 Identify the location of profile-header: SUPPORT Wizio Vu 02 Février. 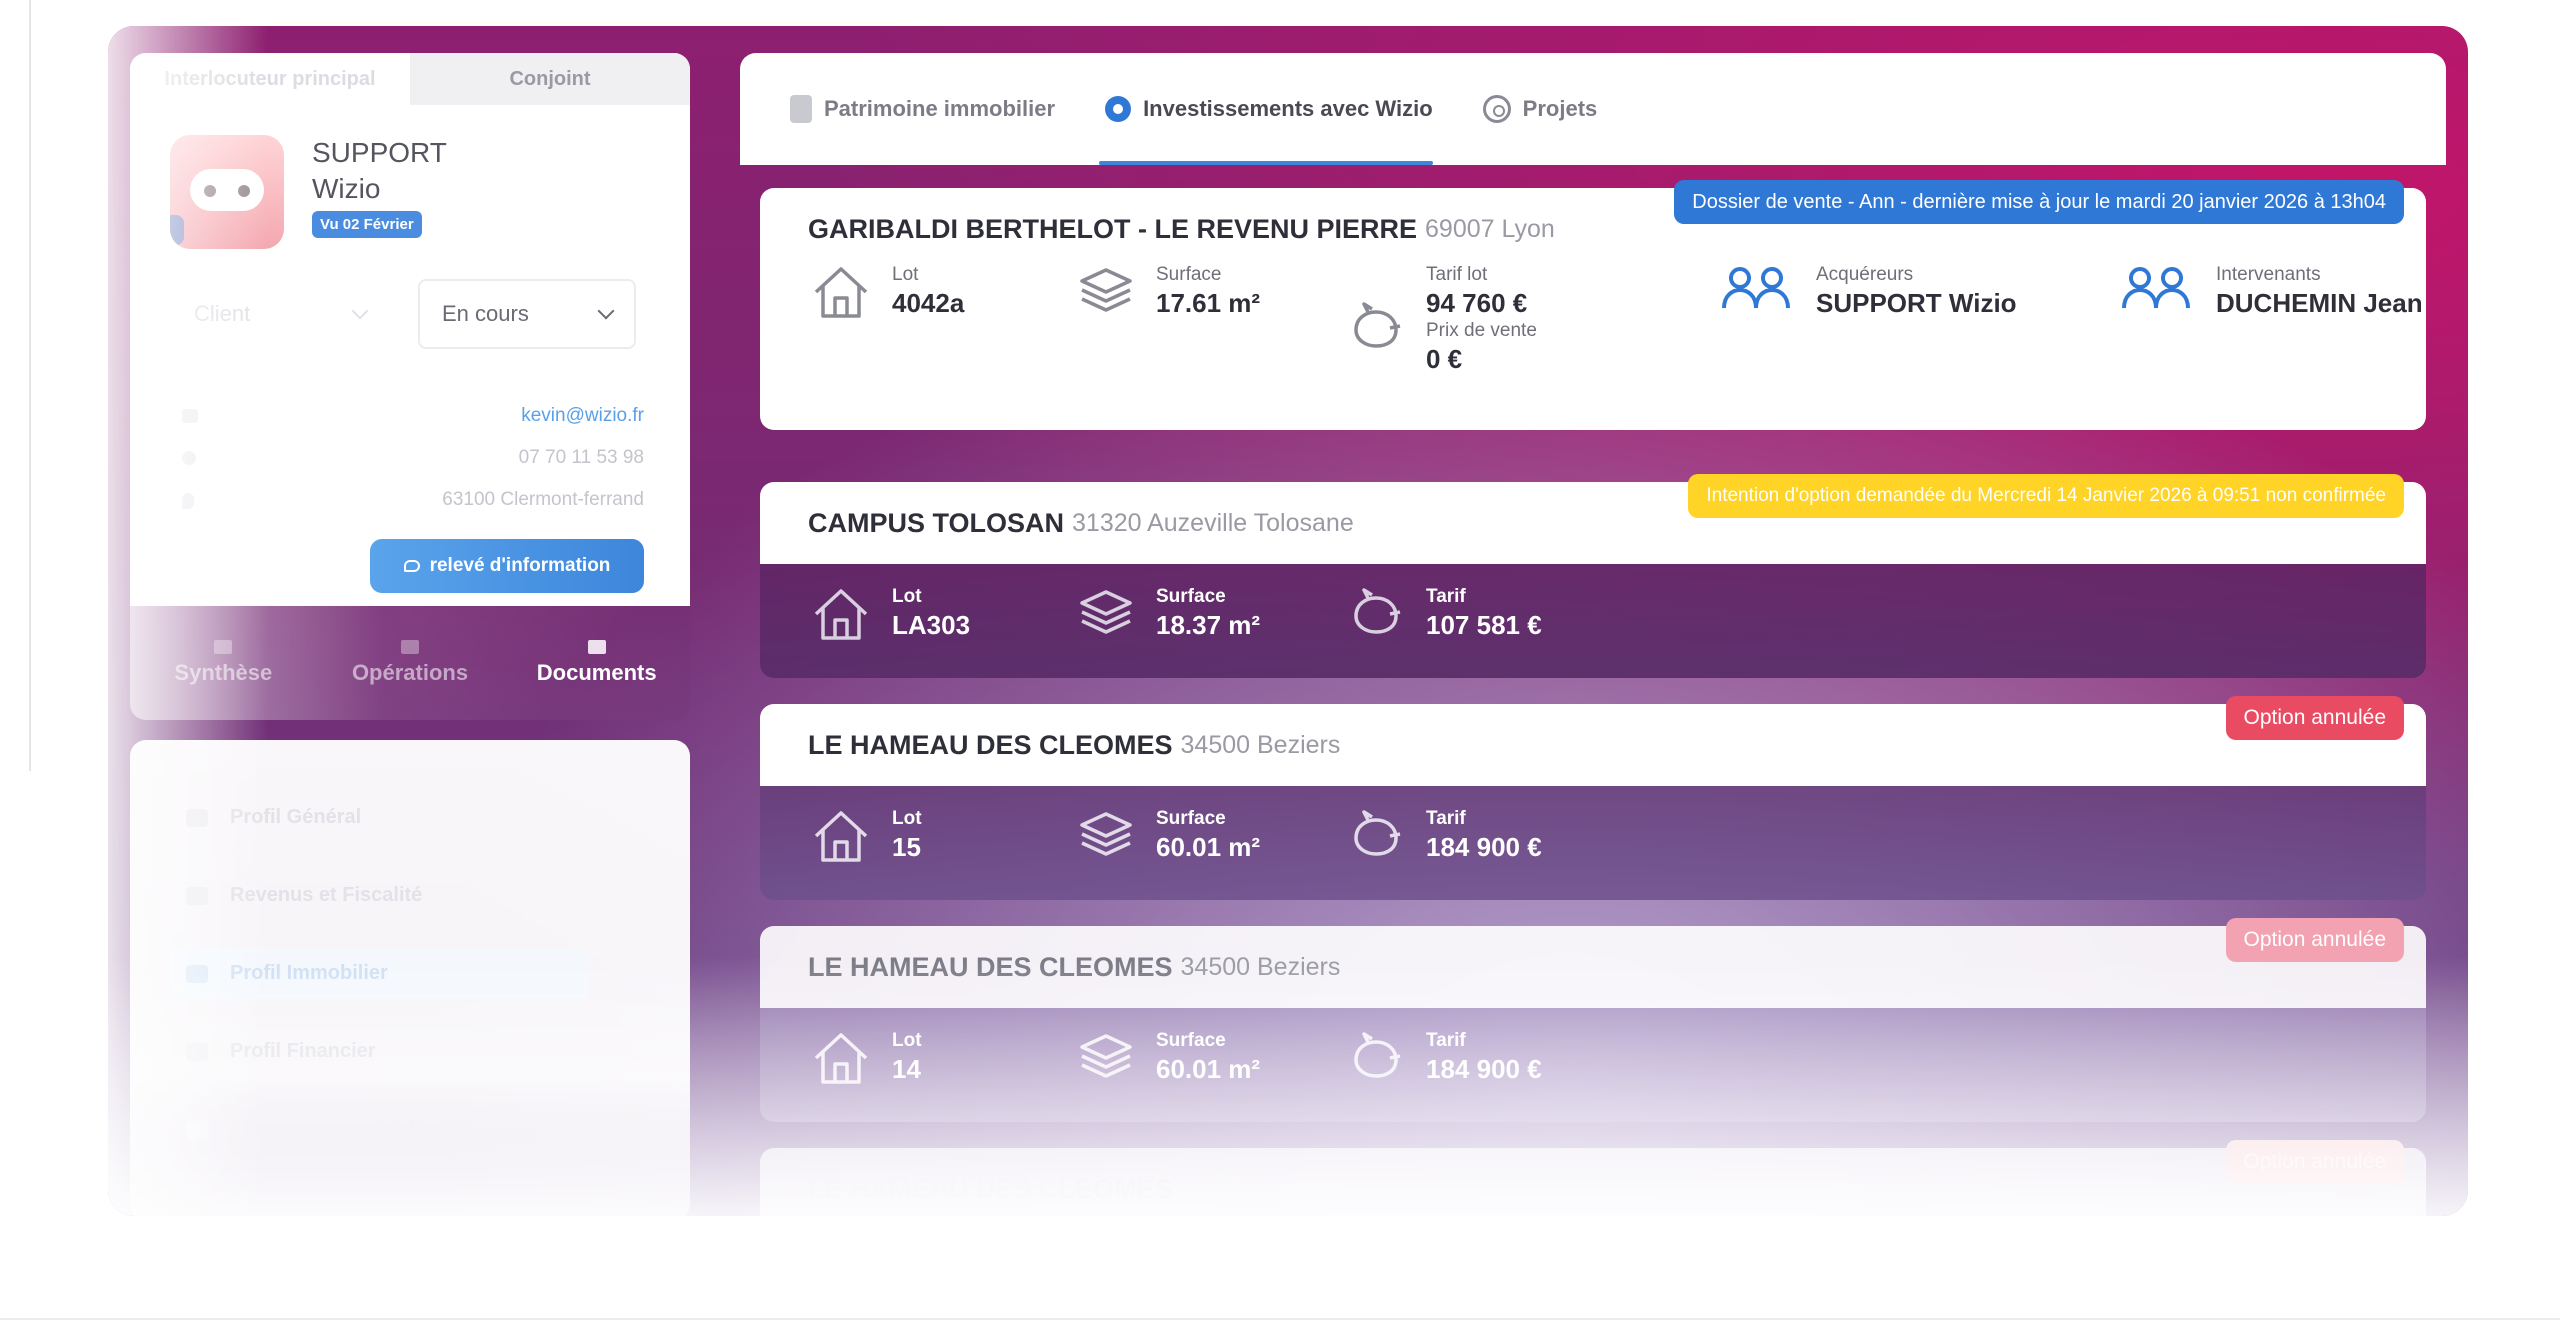
(410, 177).